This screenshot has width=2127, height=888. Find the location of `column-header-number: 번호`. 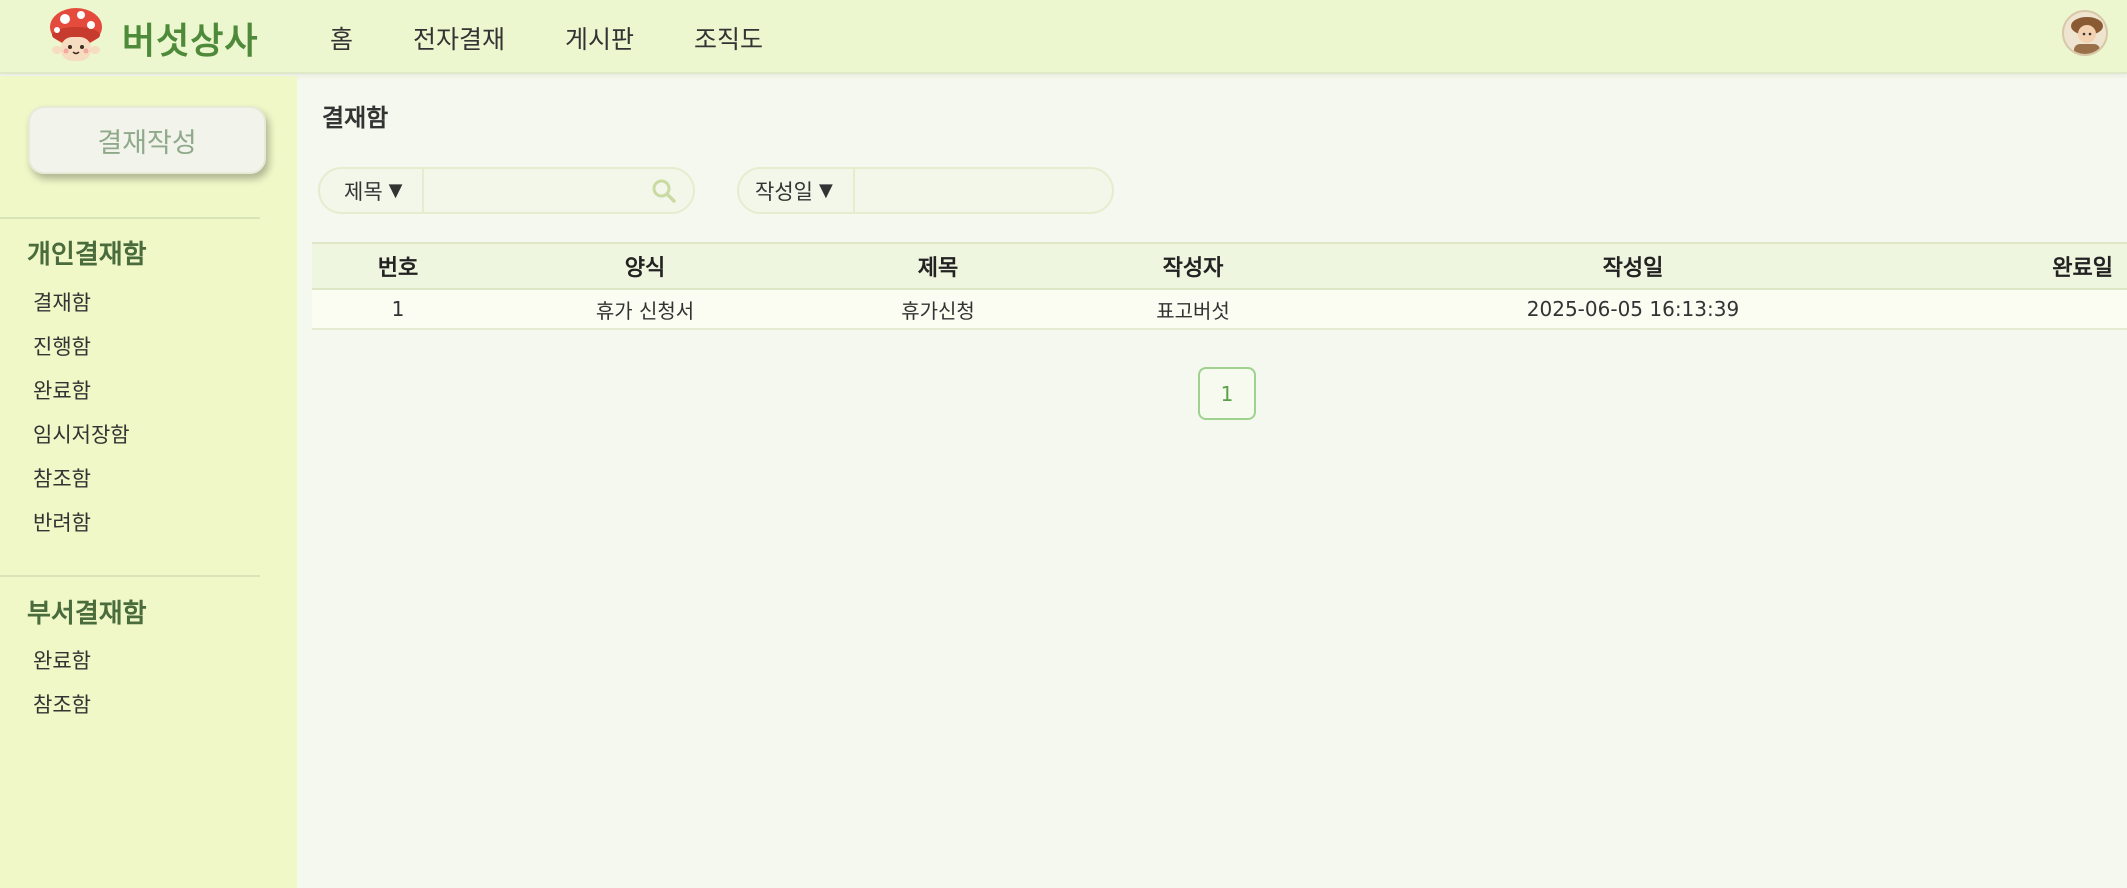

column-header-number: 번호 is located at coordinates (398, 266).